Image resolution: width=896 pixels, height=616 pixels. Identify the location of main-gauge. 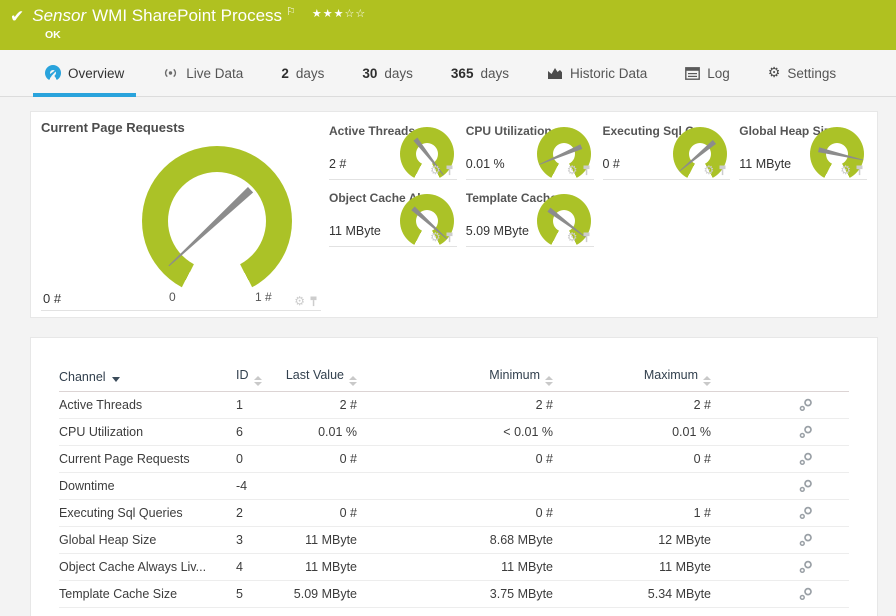
(217, 221).